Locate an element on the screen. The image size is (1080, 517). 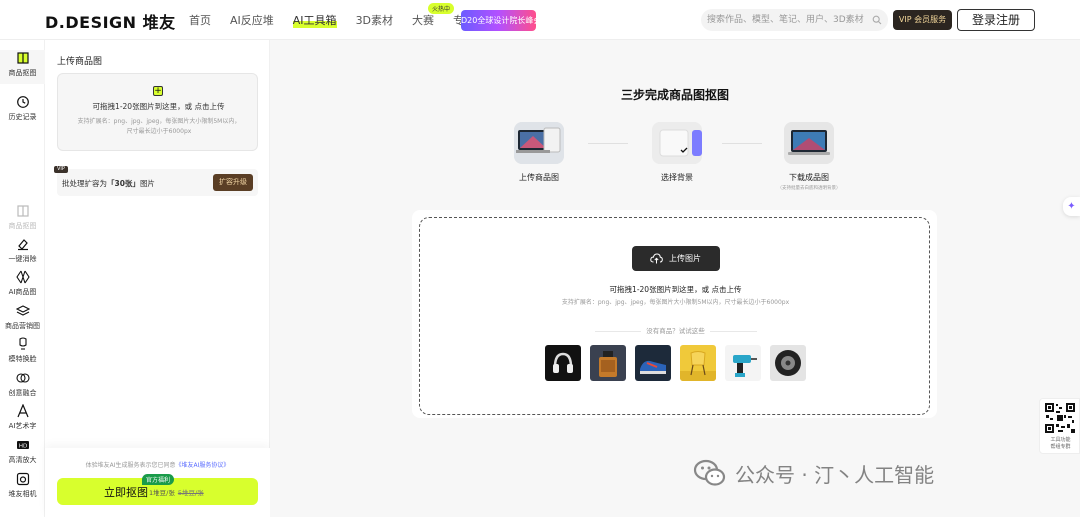
rail-item-marketing: 商品营销图 is located at coordinates (22, 317).